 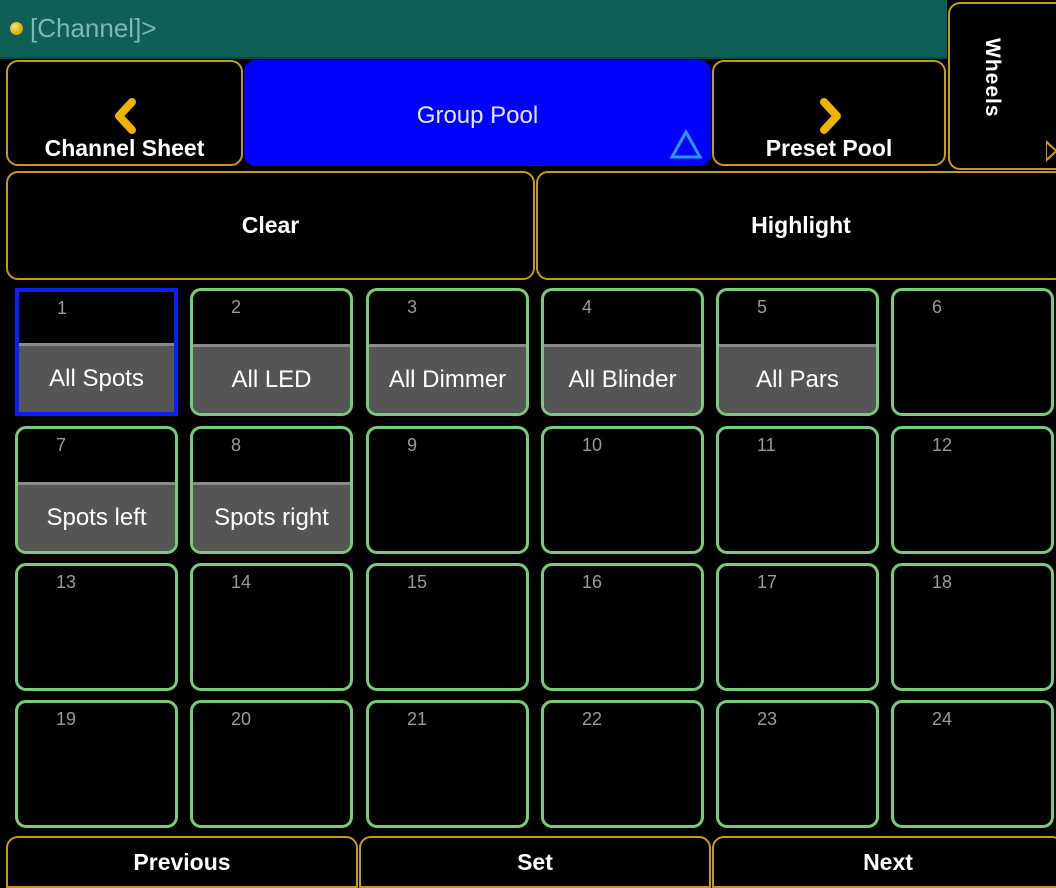 I want to click on group-pool-cell: 5 All Pars, so click(x=797, y=352).